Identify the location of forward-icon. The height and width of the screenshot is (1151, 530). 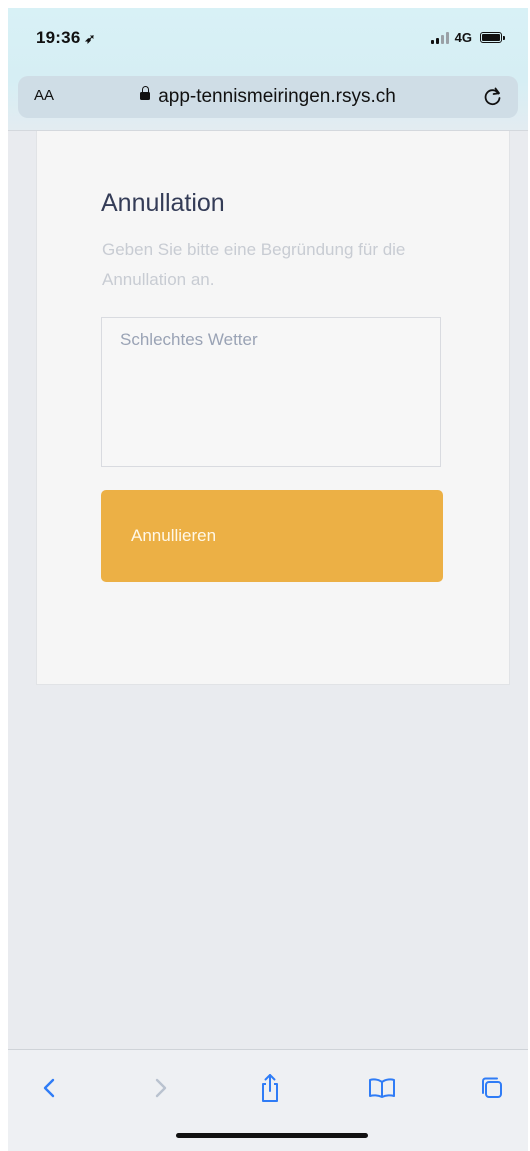
(161, 1088).